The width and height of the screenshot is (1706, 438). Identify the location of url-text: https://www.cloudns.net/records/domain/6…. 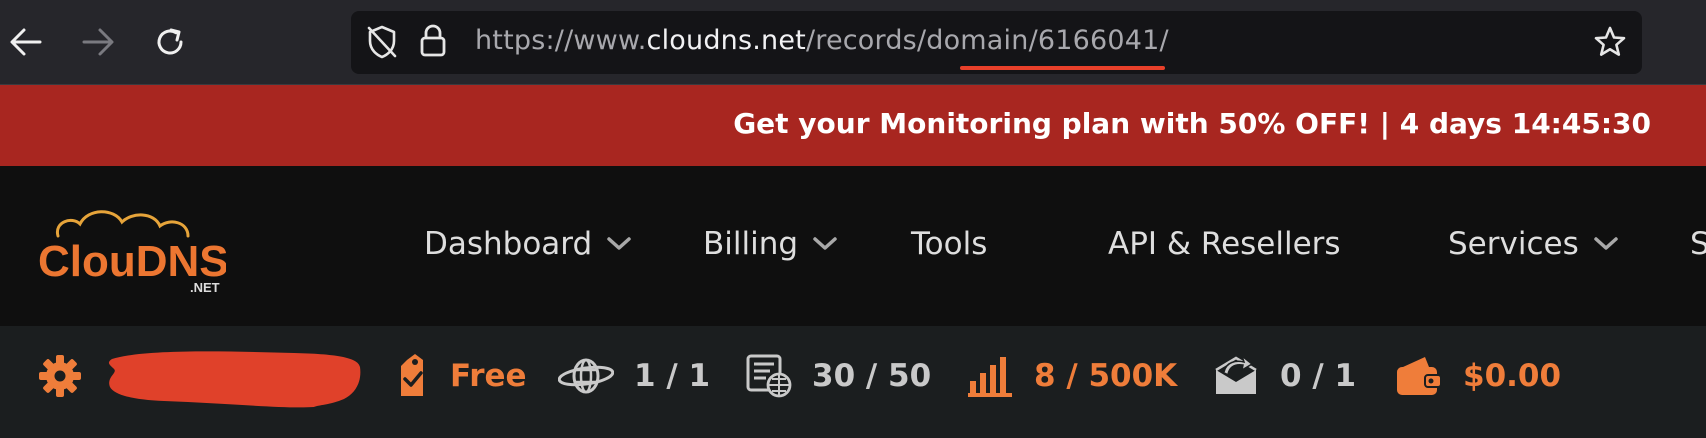
(822, 40).